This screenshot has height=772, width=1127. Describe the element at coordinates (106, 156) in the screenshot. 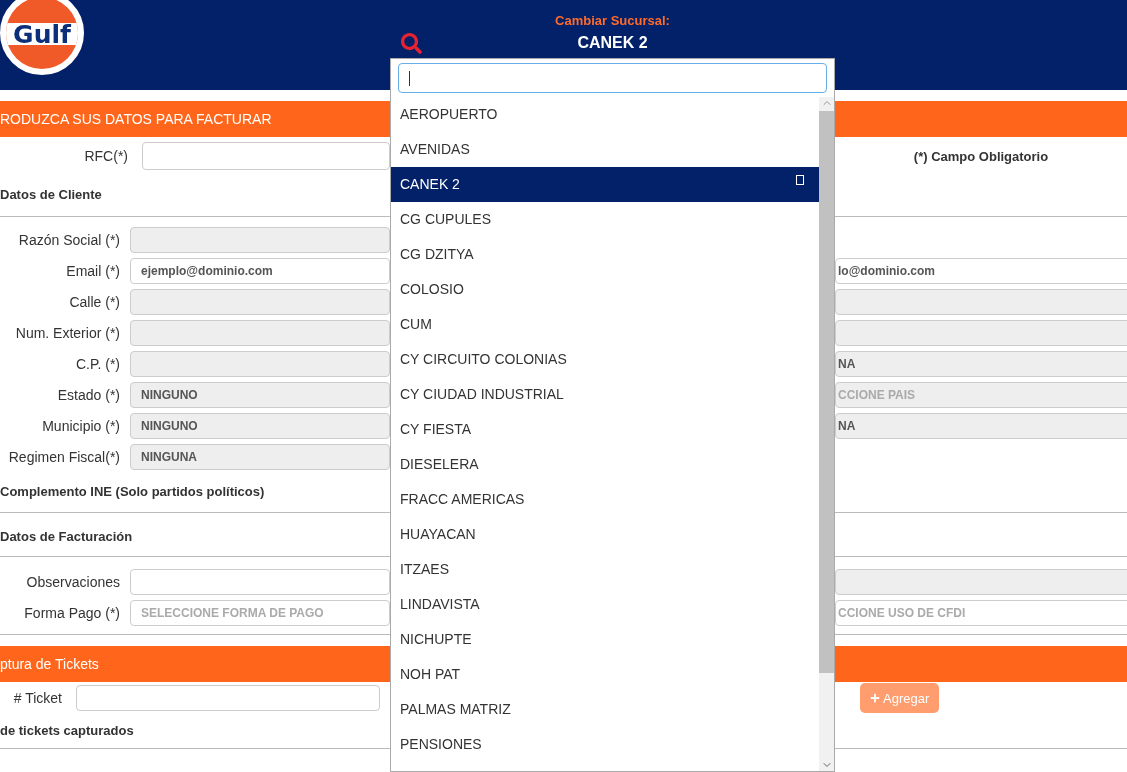

I see `field-label: RFC(*)` at that location.